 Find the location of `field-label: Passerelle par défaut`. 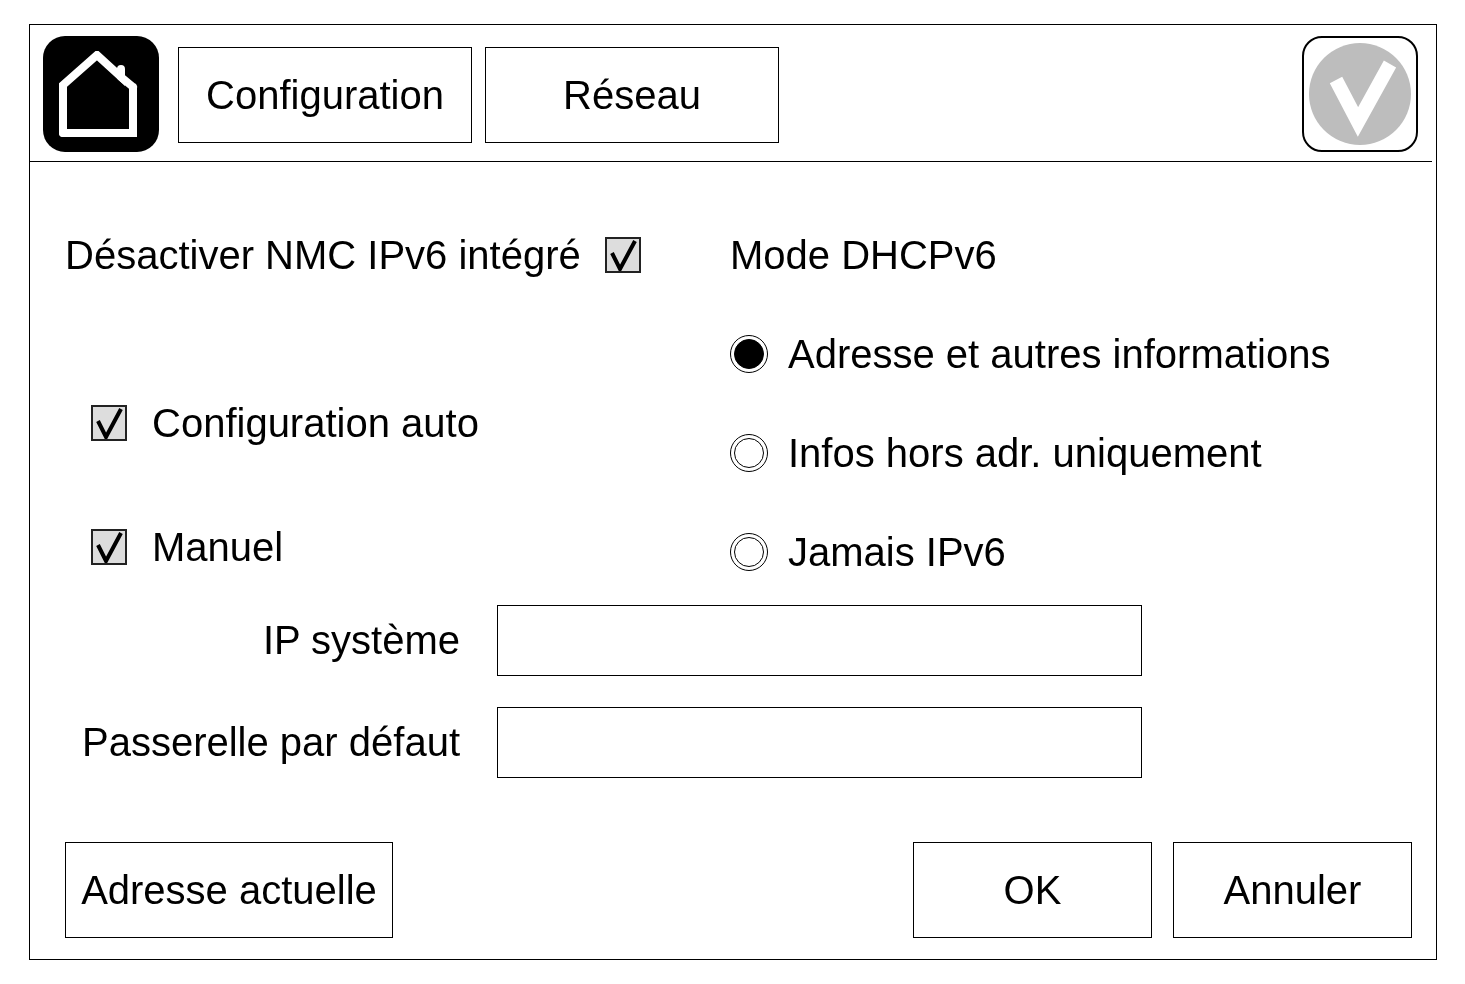

field-label: Passerelle par défaut is located at coordinates (270, 742).